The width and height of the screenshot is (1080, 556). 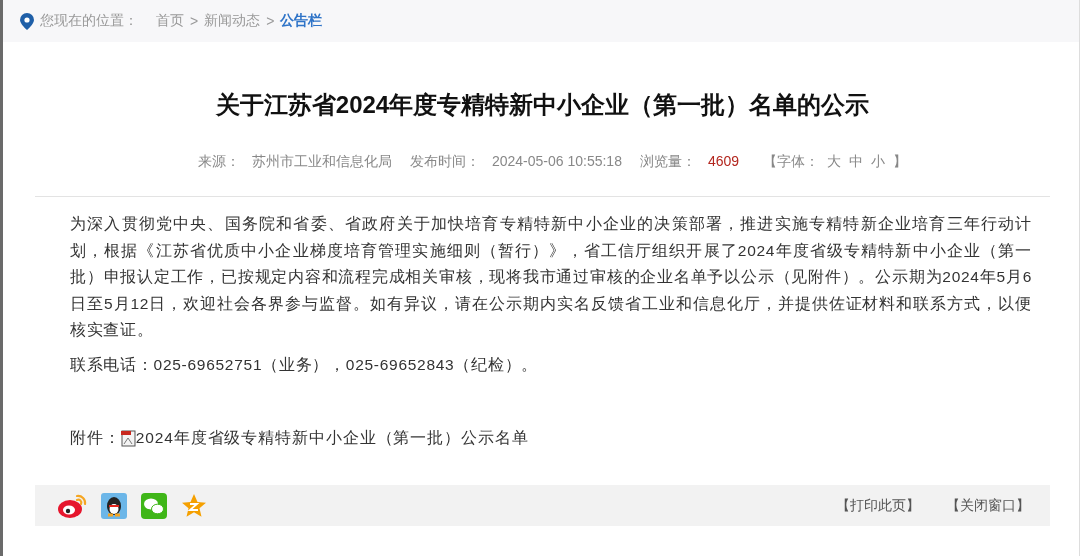 I want to click on document-icon, so click(x=128, y=438).